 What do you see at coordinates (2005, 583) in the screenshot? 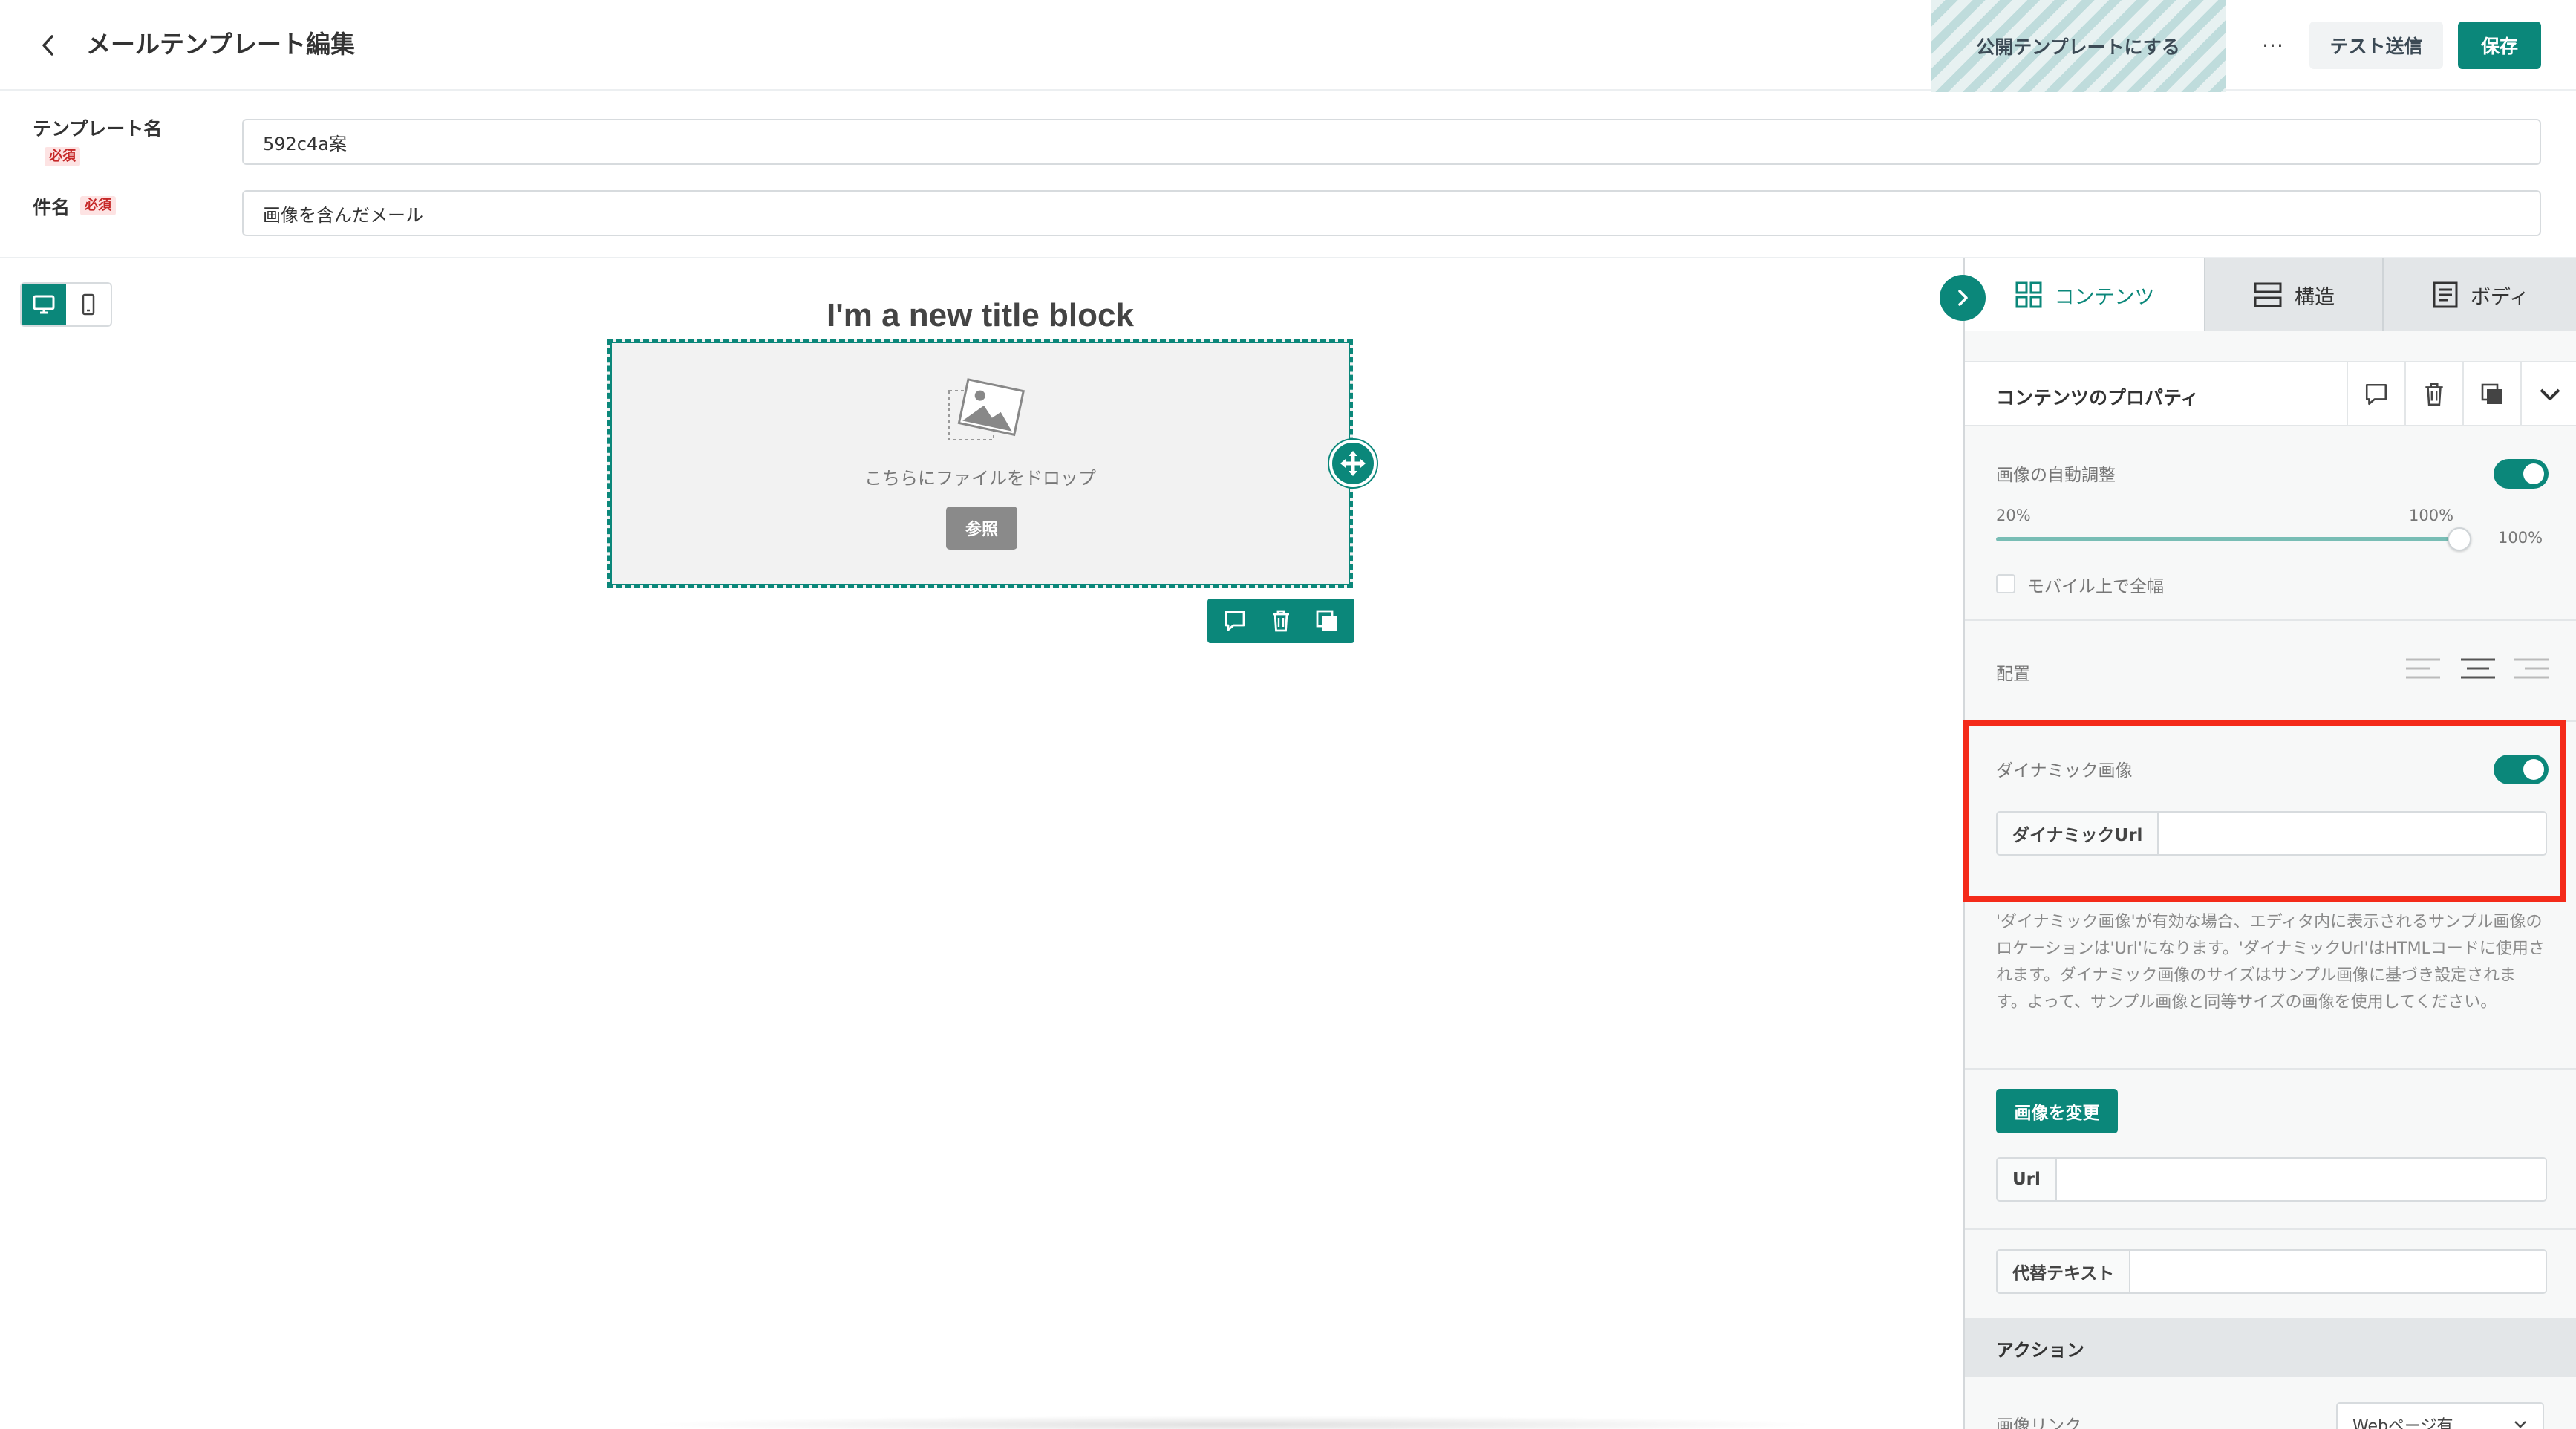
I see `mobile-full-width-checkbox` at bounding box center [2005, 583].